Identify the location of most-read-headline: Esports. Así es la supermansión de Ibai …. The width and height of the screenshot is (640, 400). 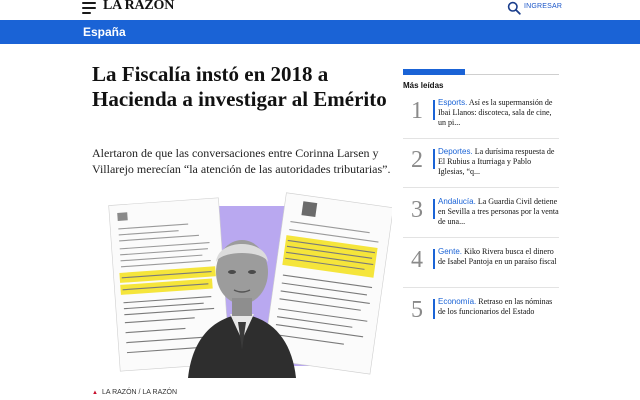
(498, 113).